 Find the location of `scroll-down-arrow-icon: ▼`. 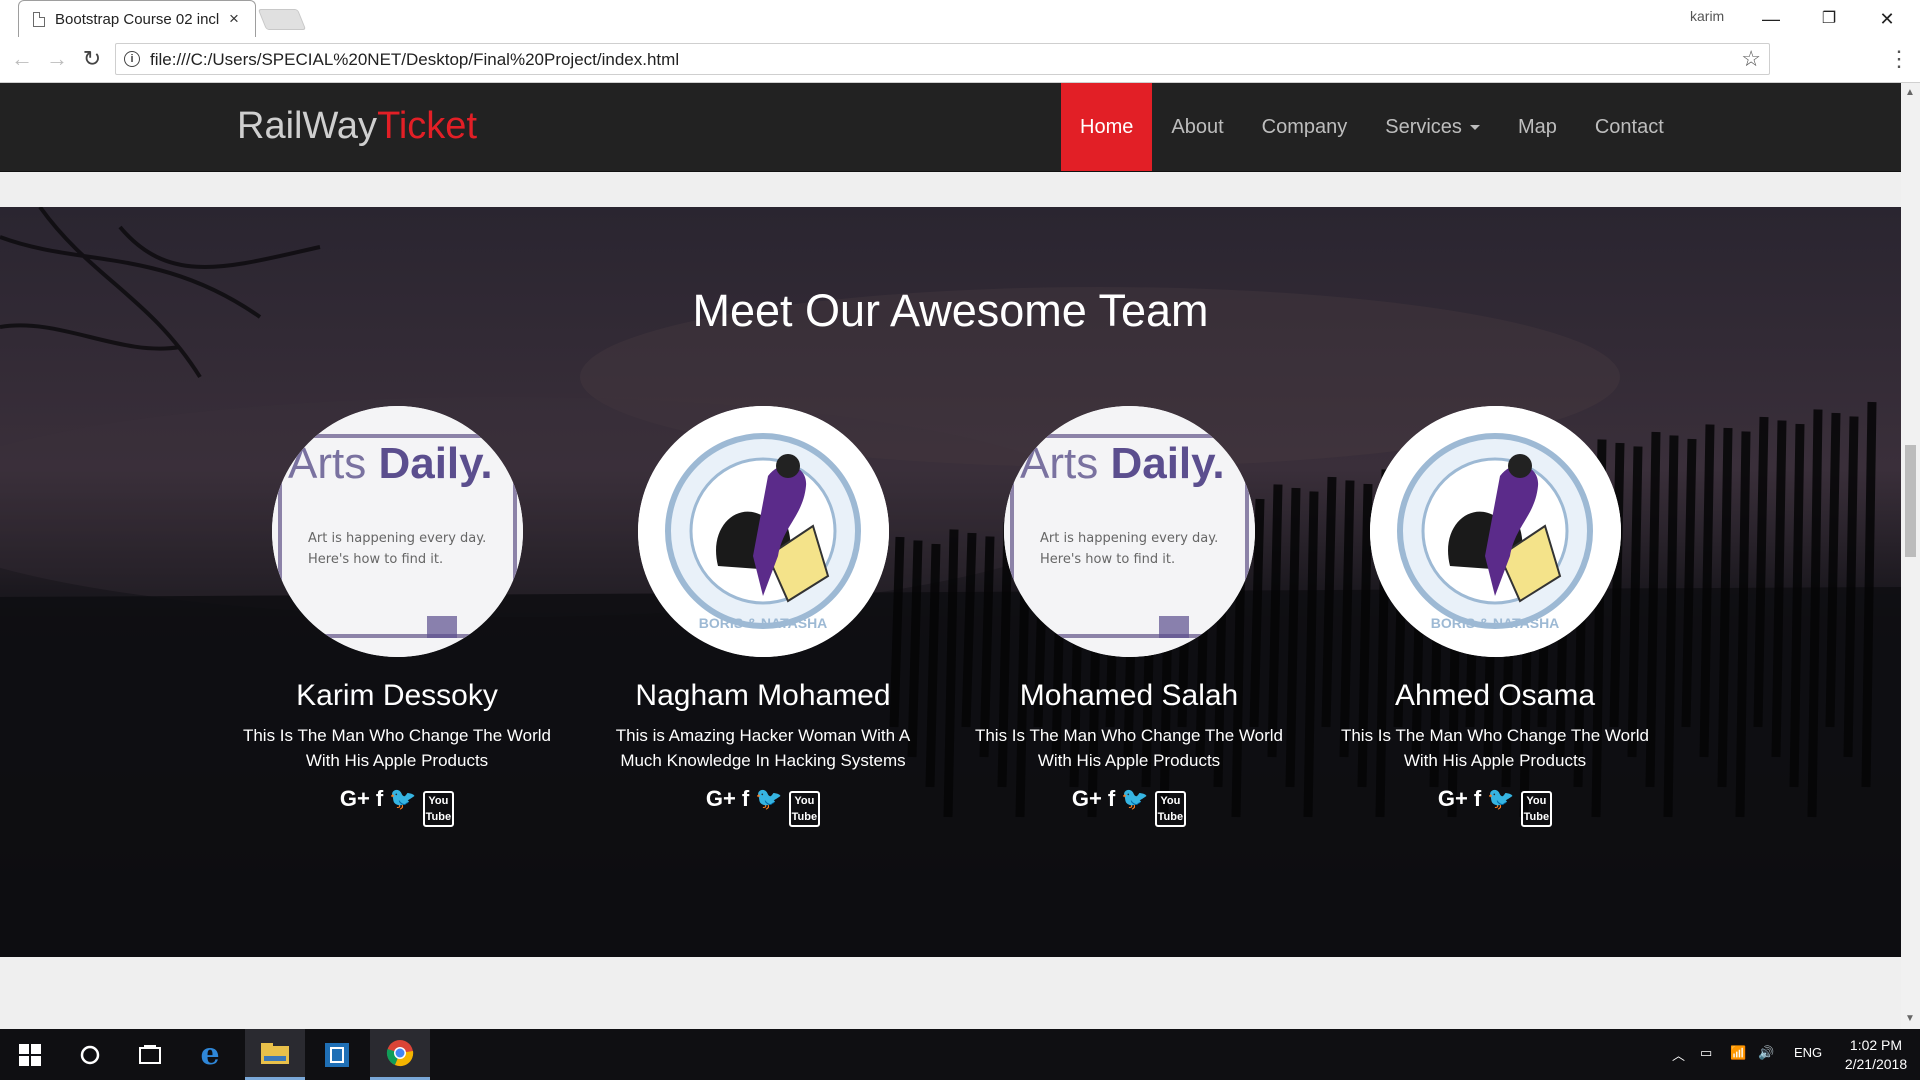

scroll-down-arrow-icon: ▼ is located at coordinates (1910, 1018).